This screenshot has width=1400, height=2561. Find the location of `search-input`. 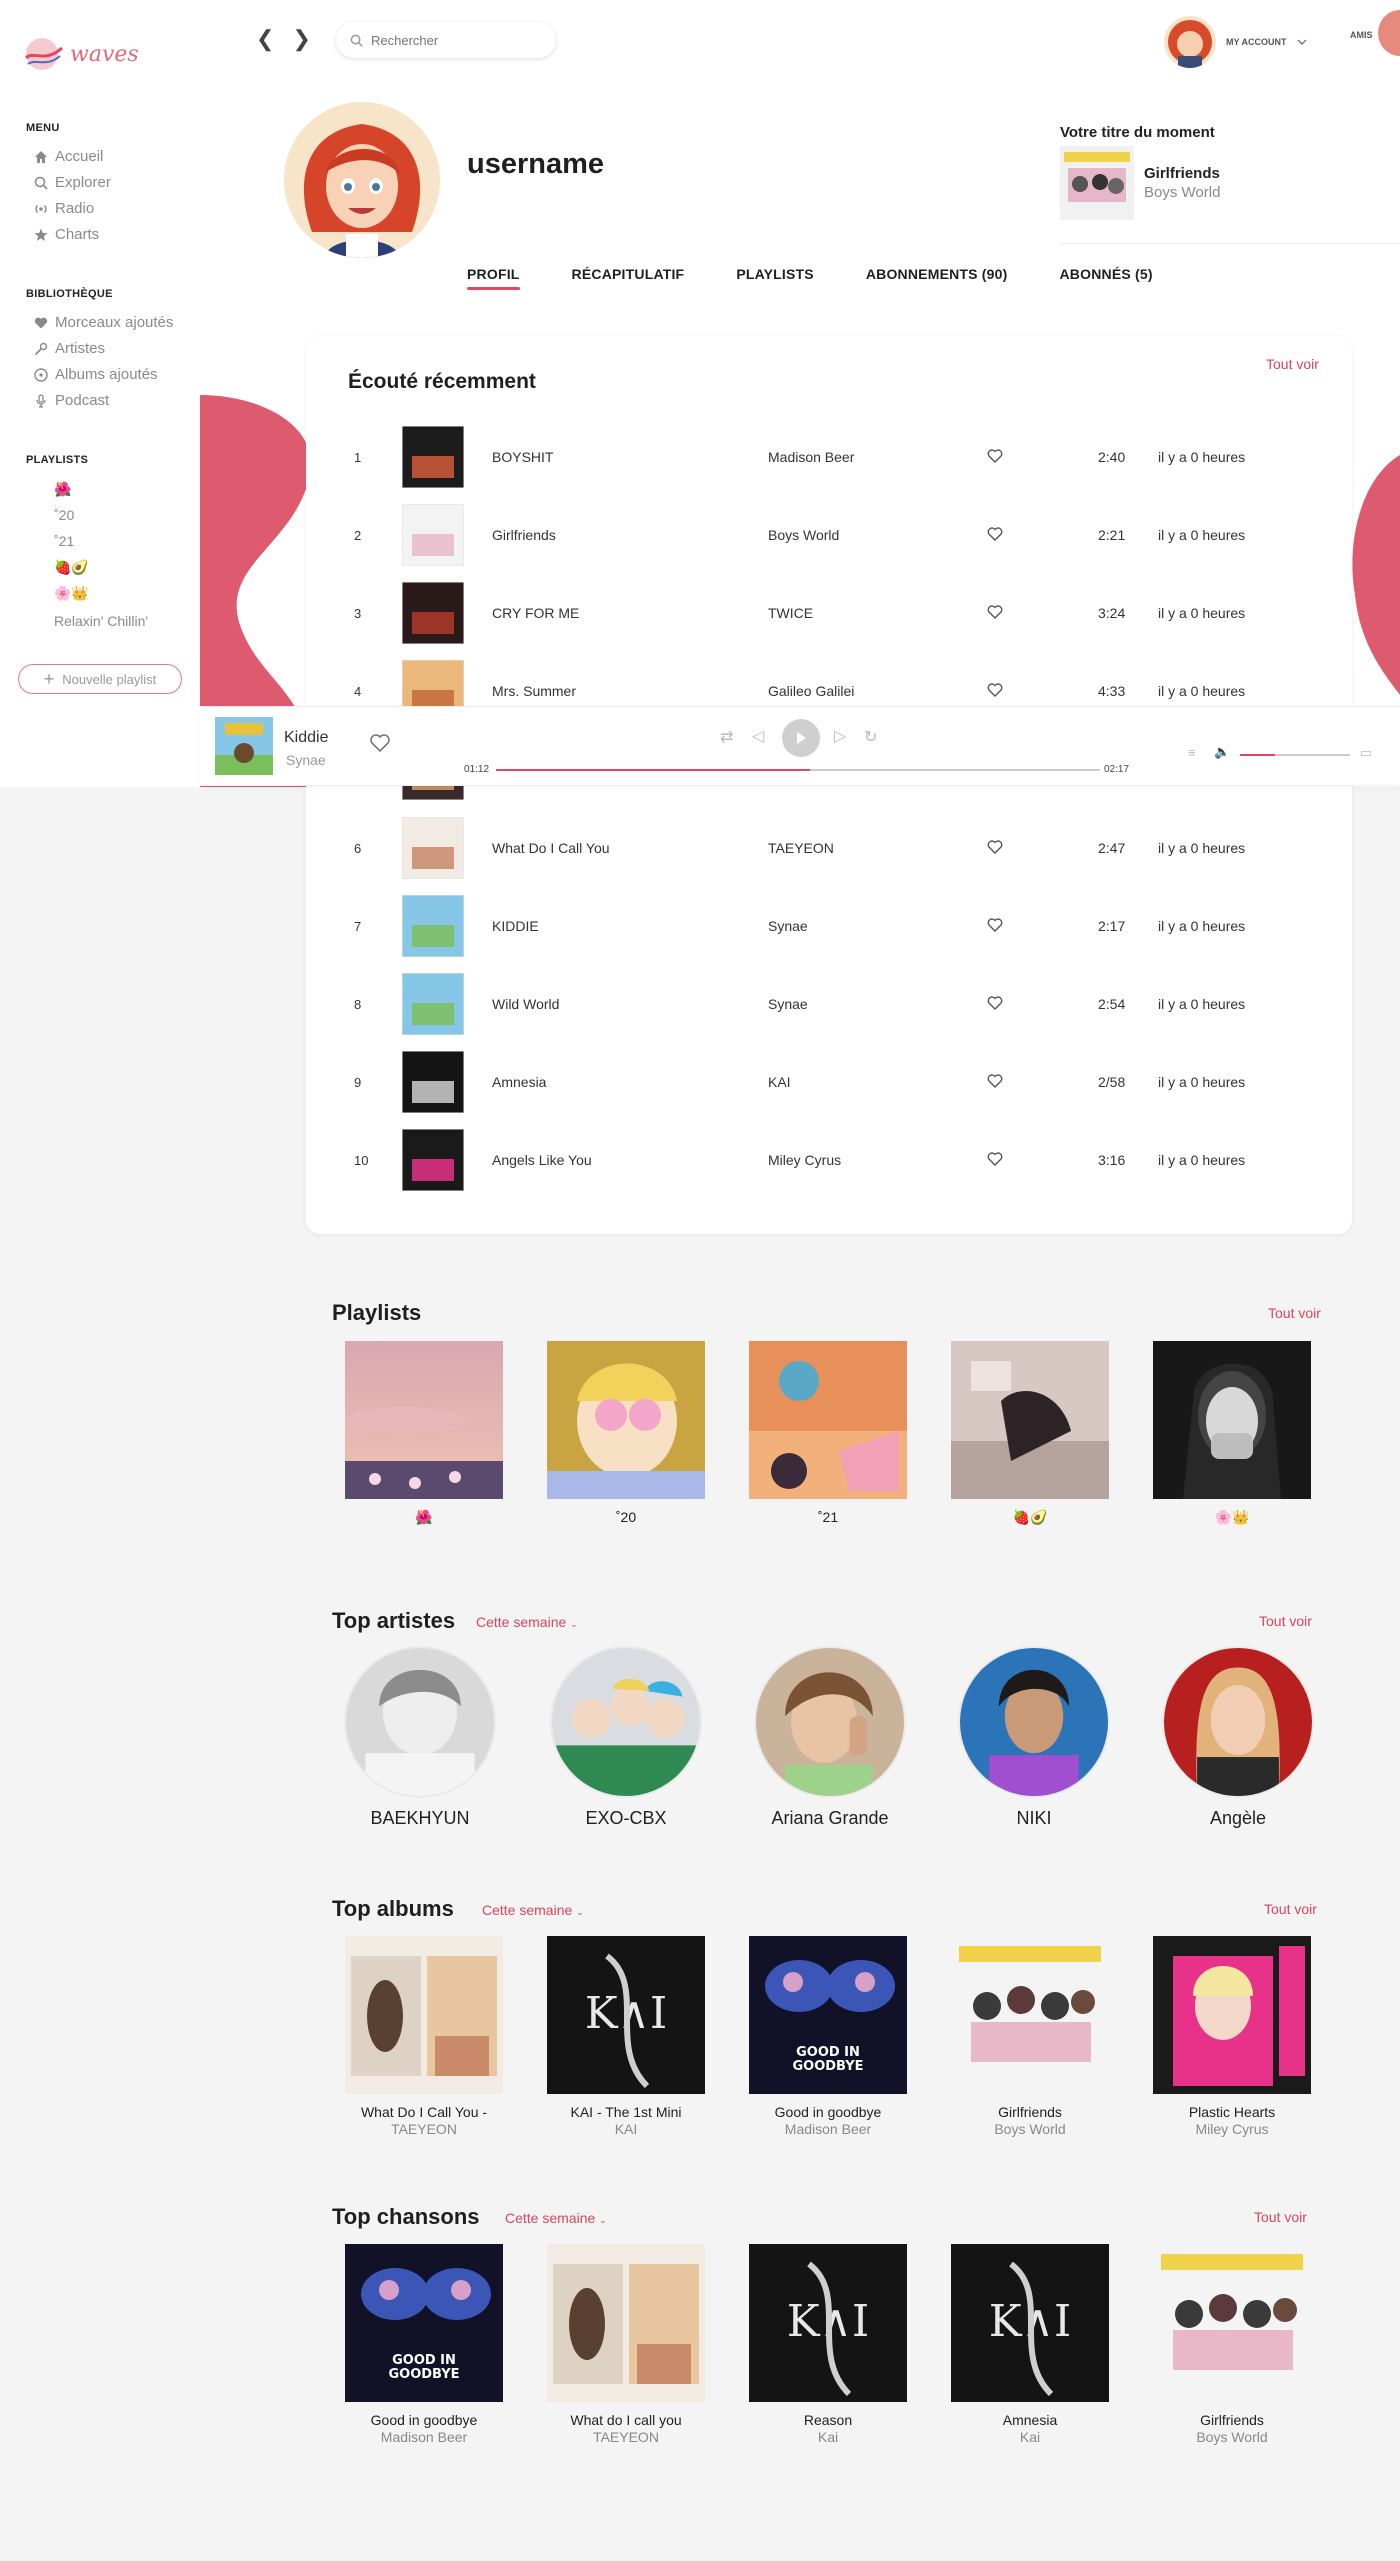

search-input is located at coordinates (456, 40).